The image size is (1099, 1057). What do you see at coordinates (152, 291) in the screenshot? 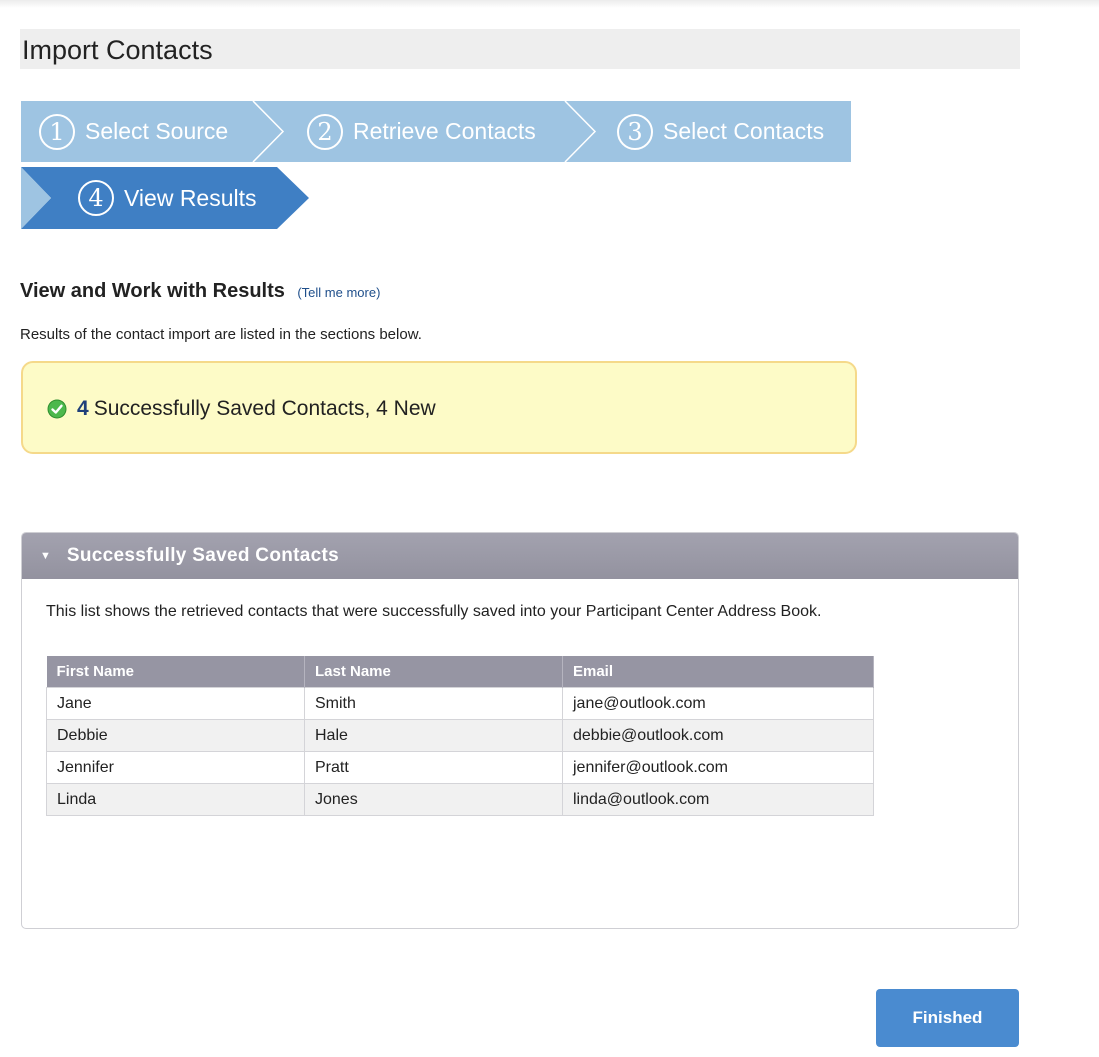
I see `results-title: View and Work with Results` at bounding box center [152, 291].